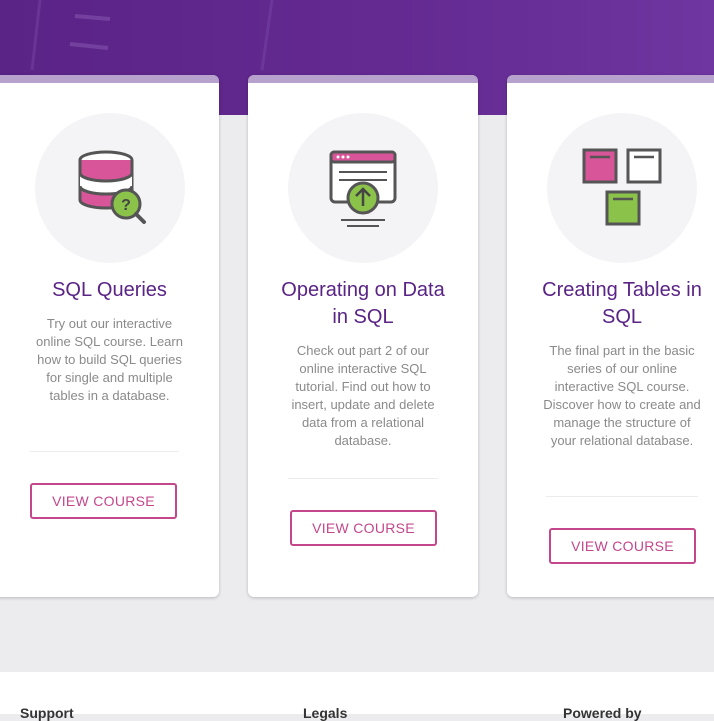 This screenshot has height=721, width=714. What do you see at coordinates (47, 713) in the screenshot?
I see `footer-support-heading: Support` at bounding box center [47, 713].